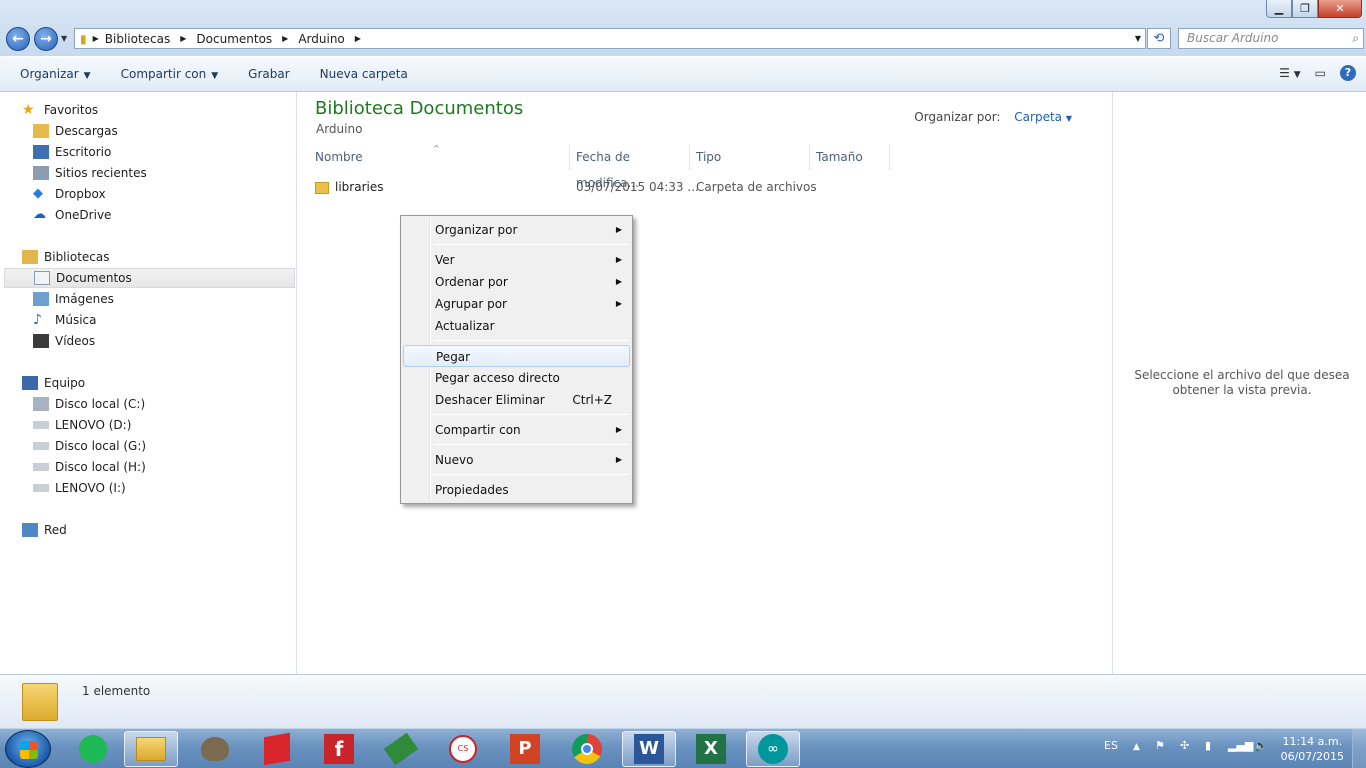 The image size is (1366, 768). What do you see at coordinates (41, 299) in the screenshot?
I see `pictures-library-icon` at bounding box center [41, 299].